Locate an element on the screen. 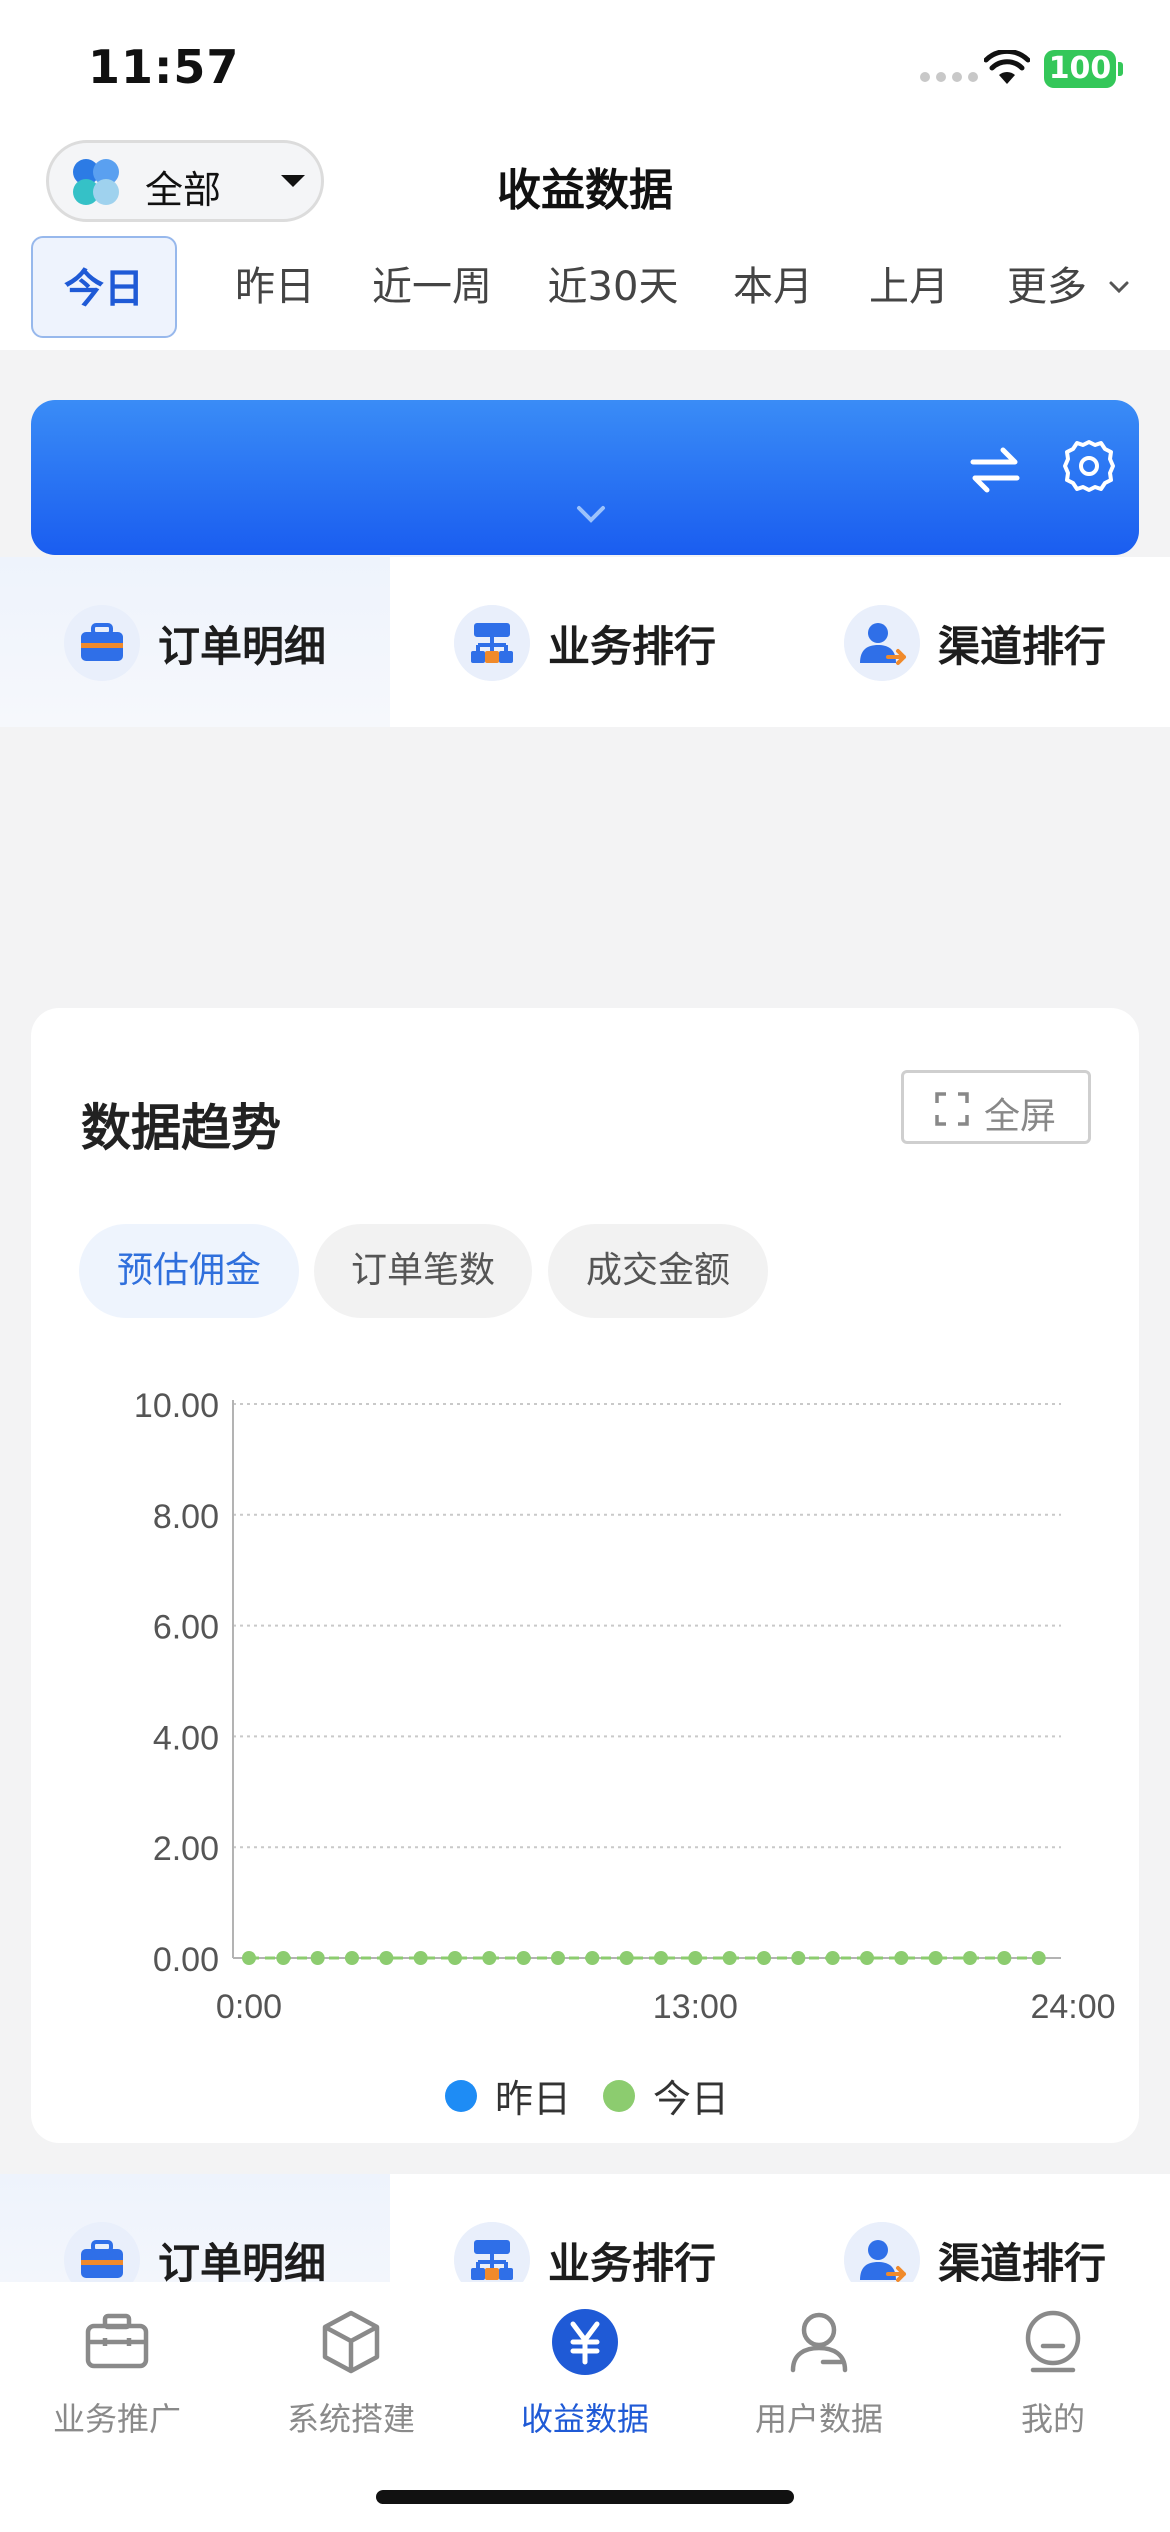  quick-nav-business-rank: 业务排行 is located at coordinates (585, 642).